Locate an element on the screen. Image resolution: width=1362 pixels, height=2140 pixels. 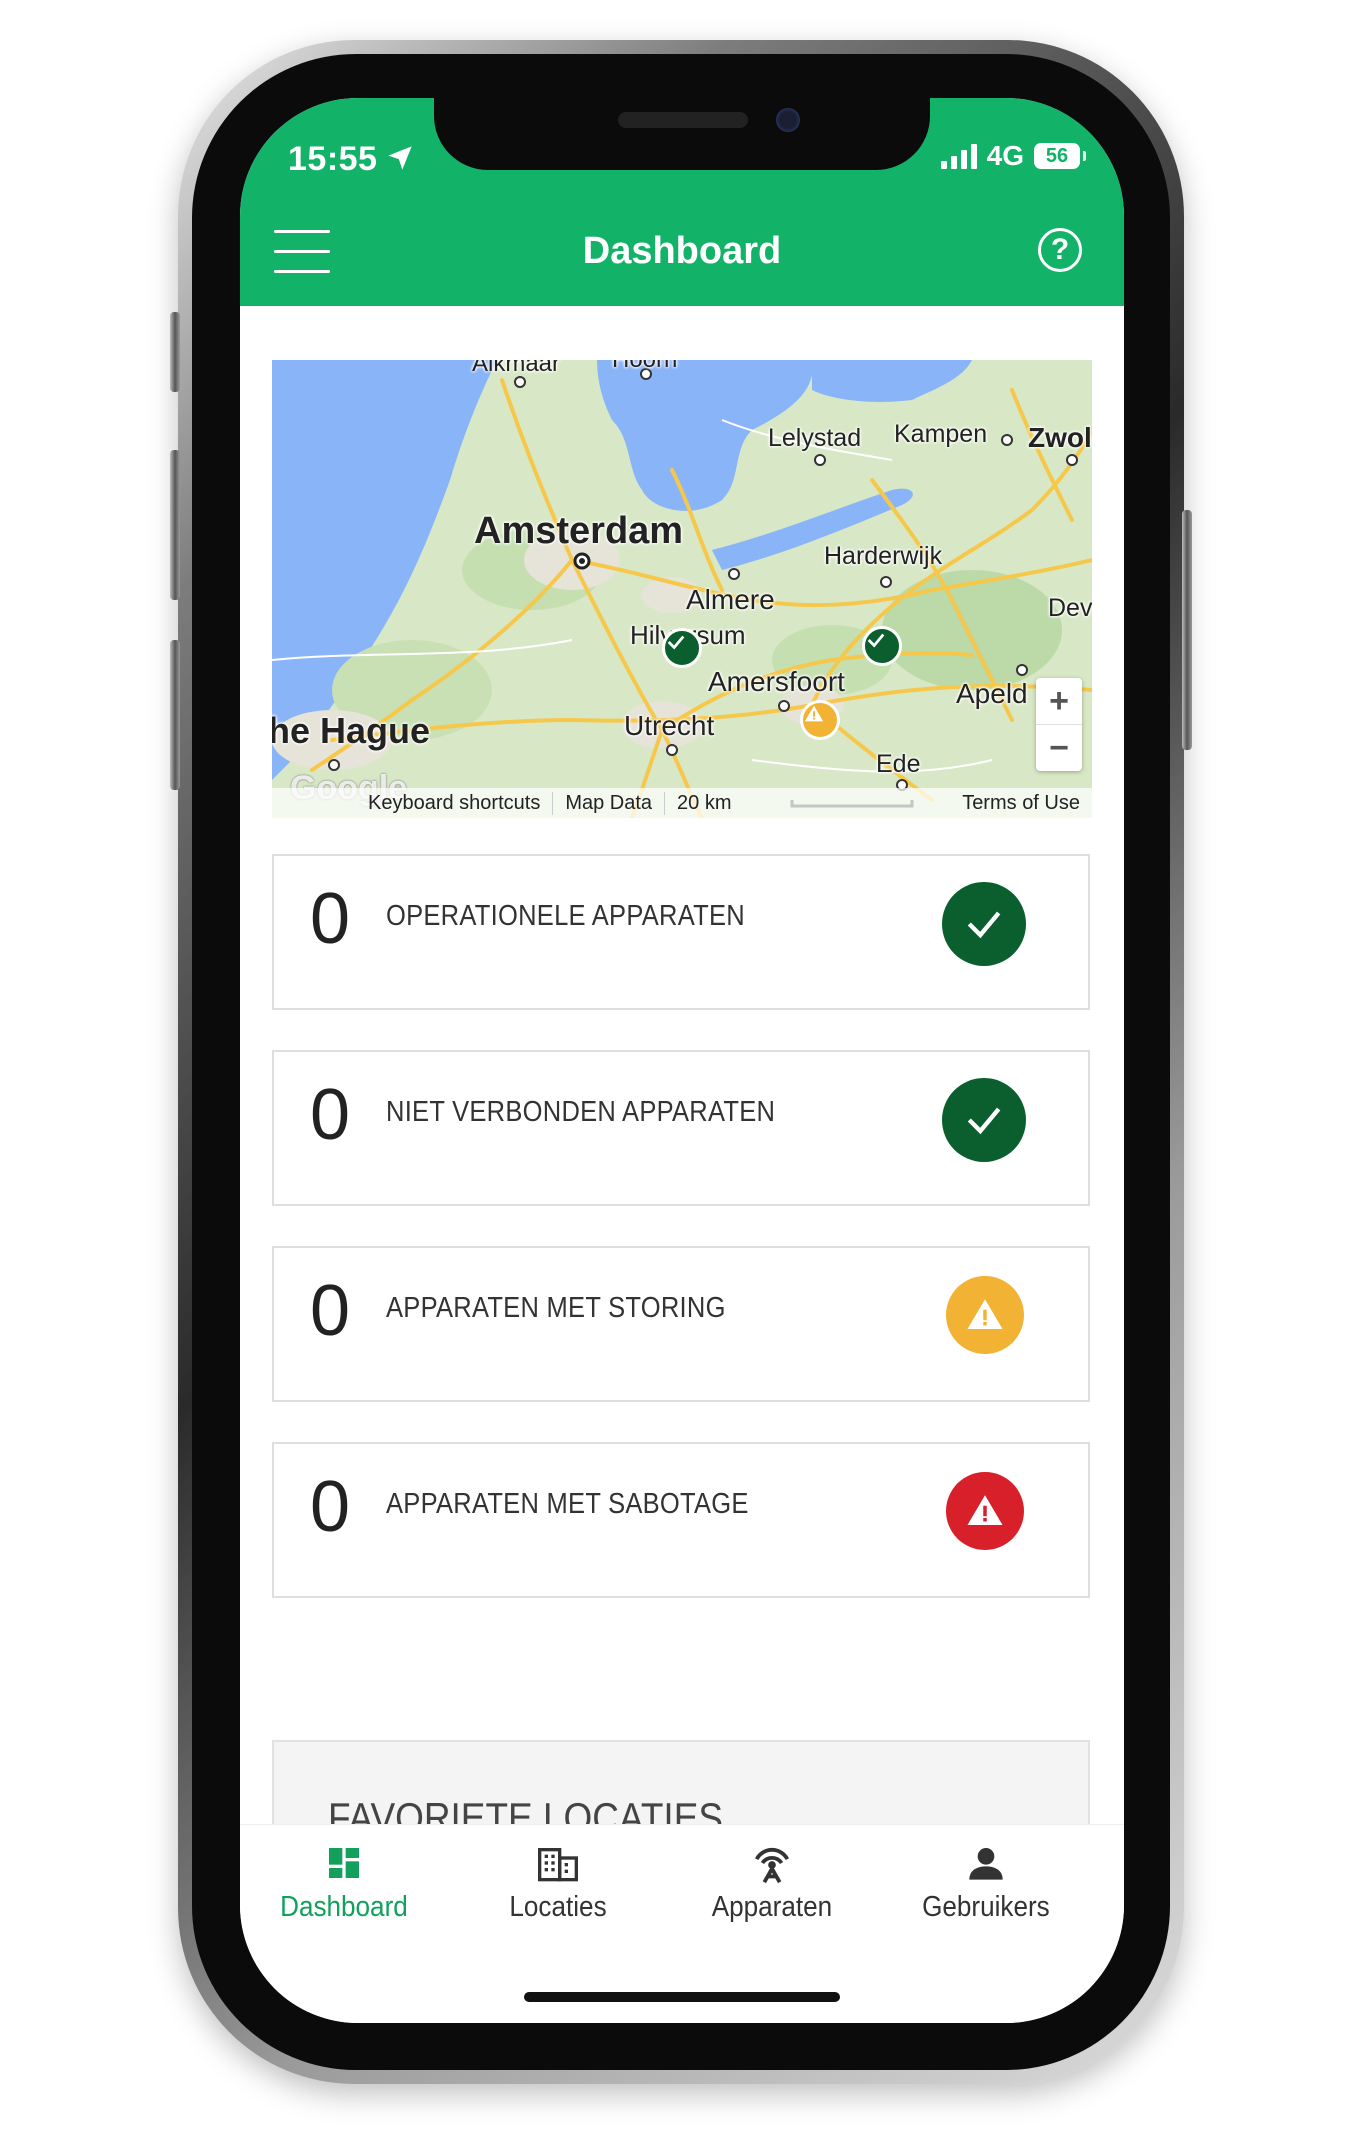
card-sabotage-devices: 0 APPARATEN MET SABOTAGE is located at coordinates (681, 1520).